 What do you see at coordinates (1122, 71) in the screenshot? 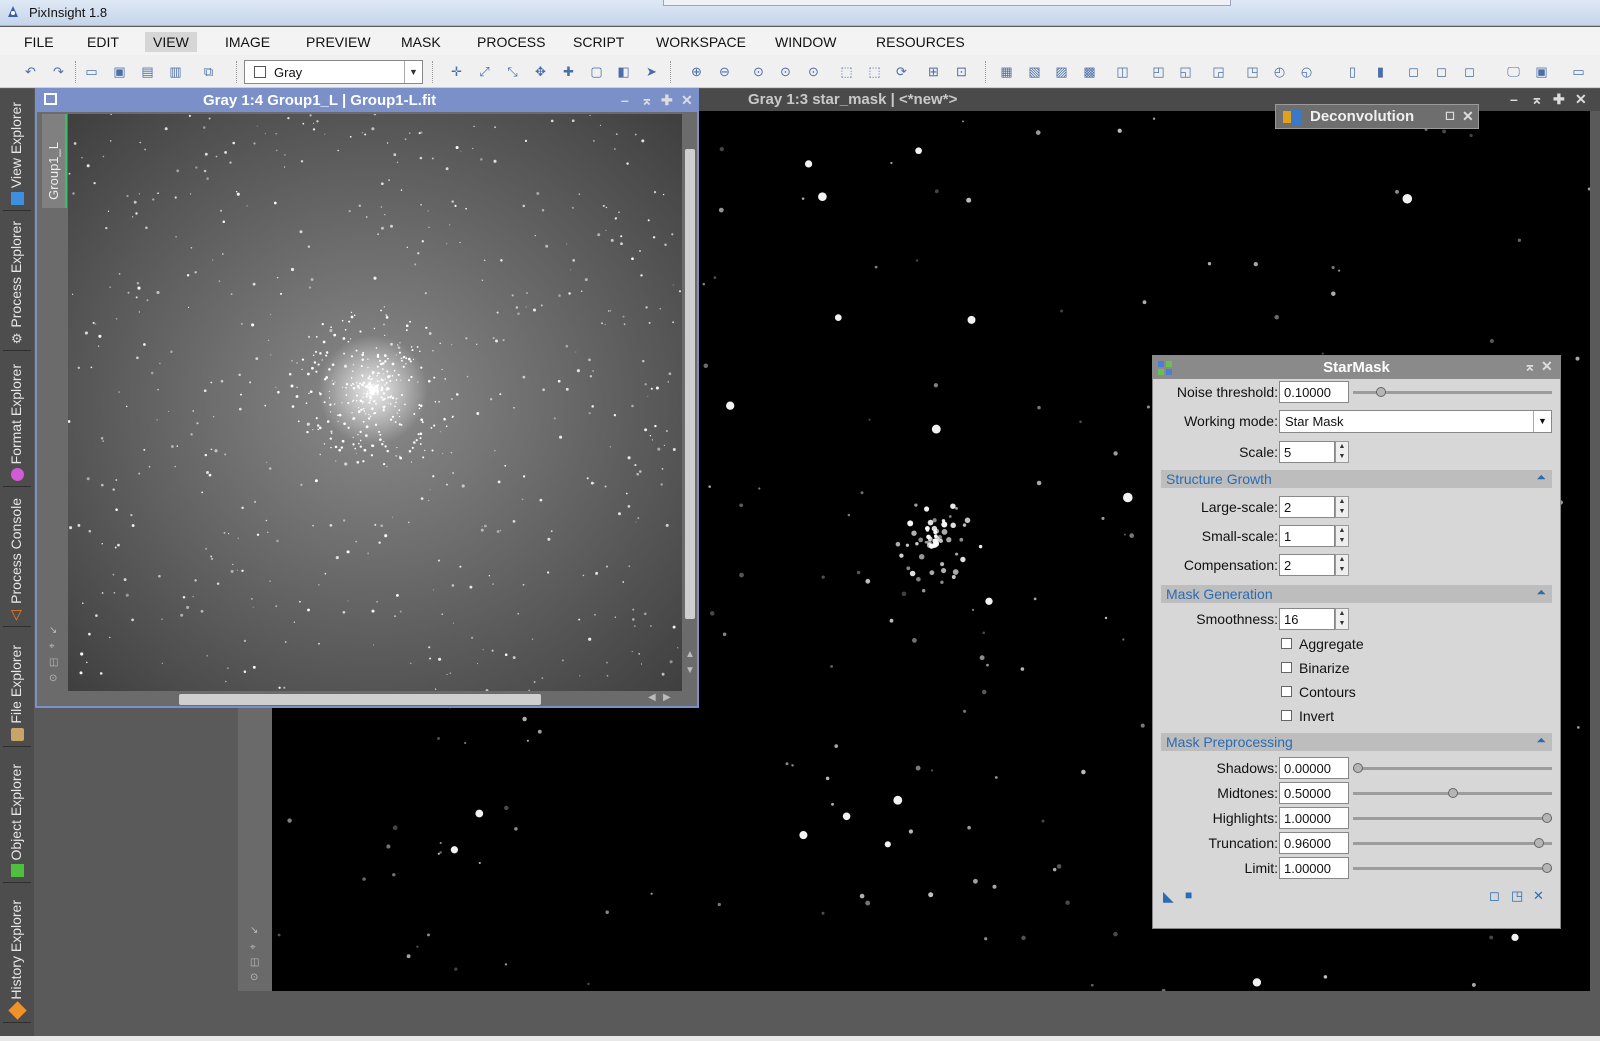
I see `mask-show-icon: ◫` at bounding box center [1122, 71].